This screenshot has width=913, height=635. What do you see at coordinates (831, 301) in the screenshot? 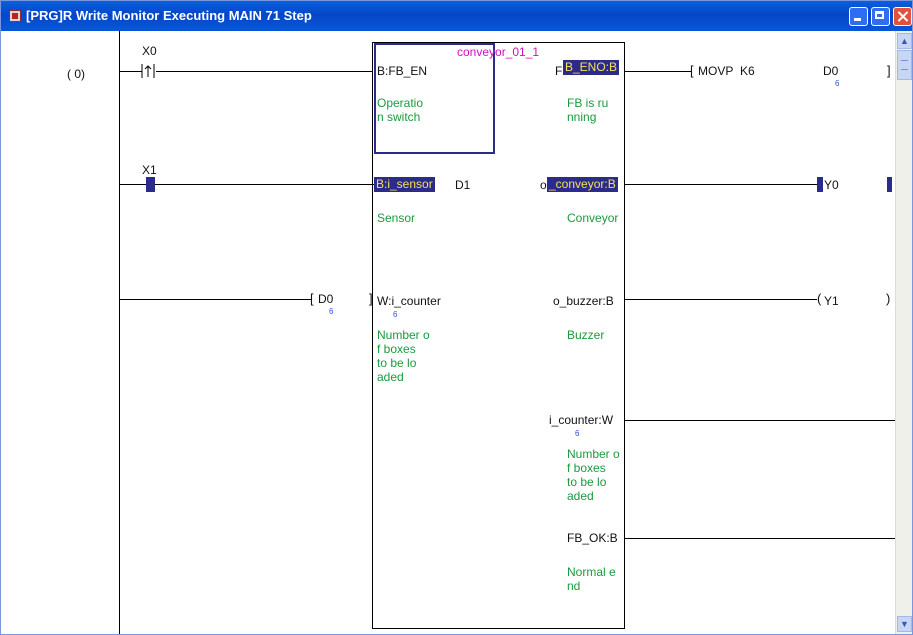
I see `coil-y1-label: Y1` at bounding box center [831, 301].